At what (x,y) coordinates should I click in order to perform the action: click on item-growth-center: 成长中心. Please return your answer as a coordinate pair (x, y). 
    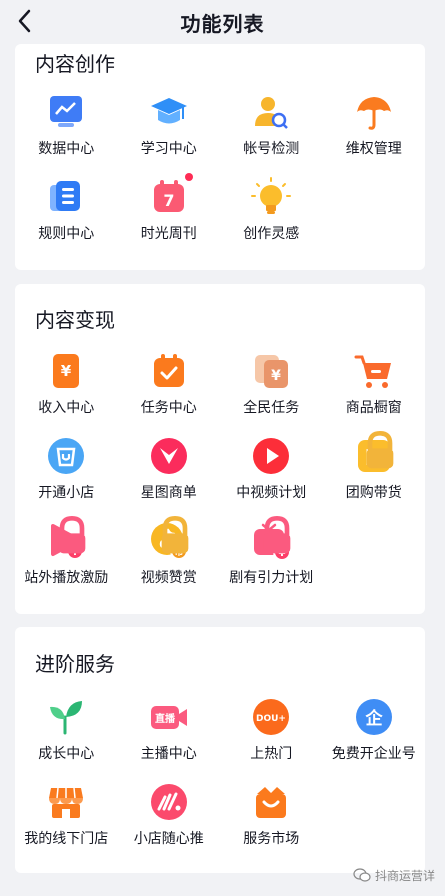
    Looking at the image, I should click on (66, 729).